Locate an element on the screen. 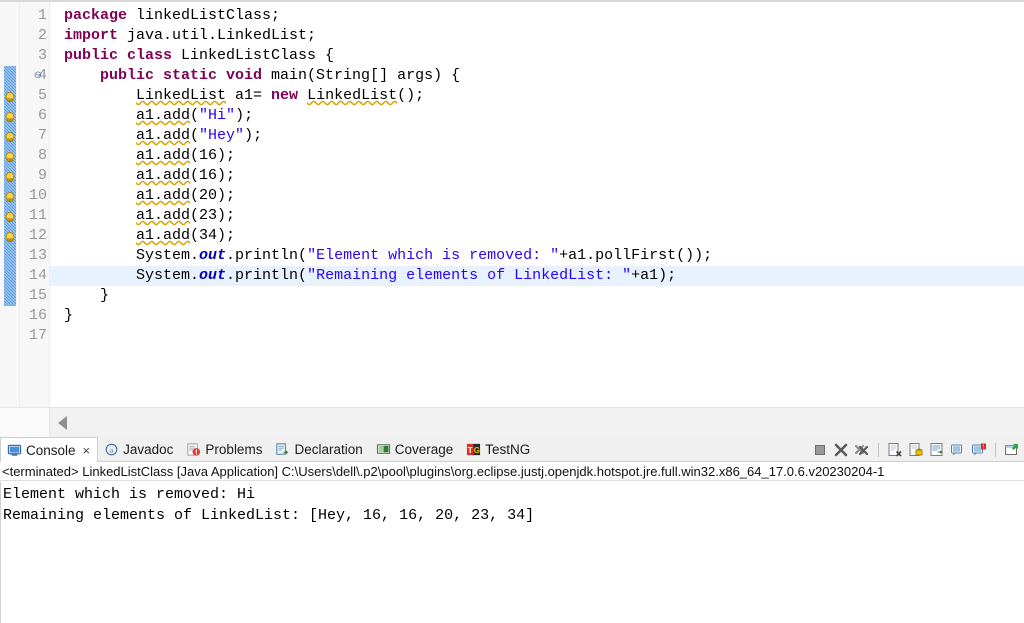 This screenshot has width=1024, height=623. tab-console: Console × is located at coordinates (49, 449).